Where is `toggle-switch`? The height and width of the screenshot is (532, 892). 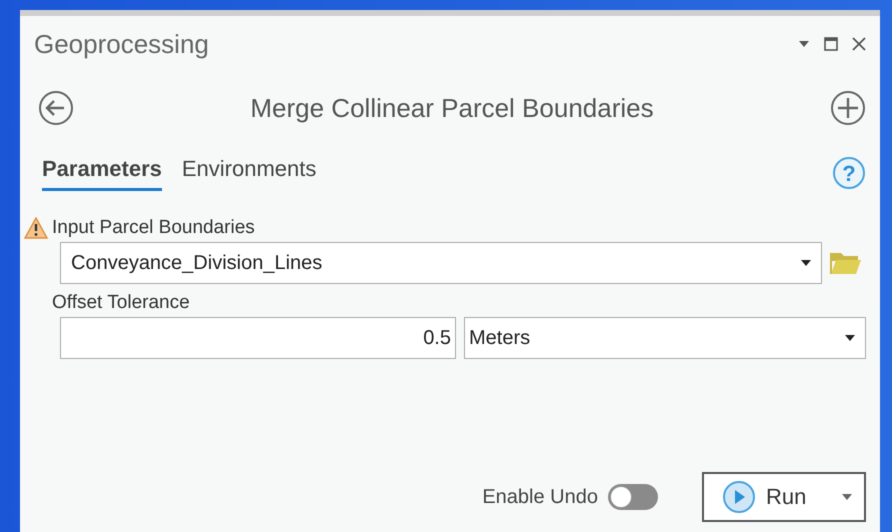
toggle-switch is located at coordinates (633, 497).